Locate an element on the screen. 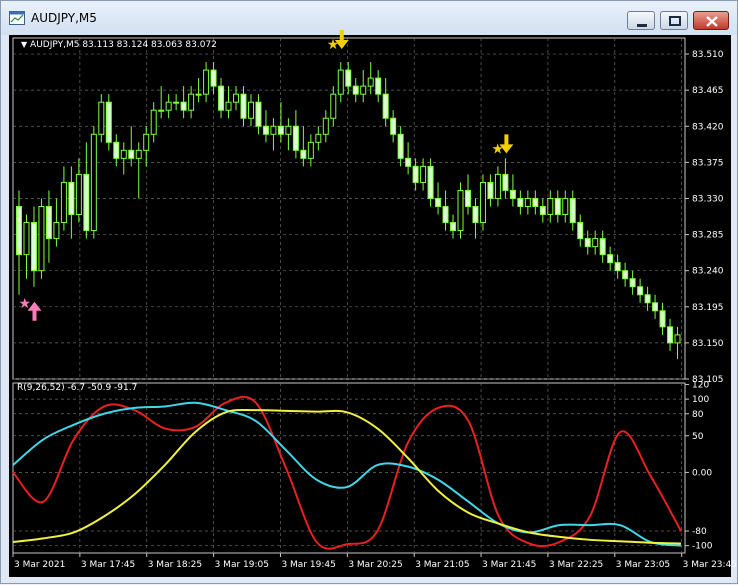 The height and width of the screenshot is (585, 738). indicator-tick-label: 120 is located at coordinates (700, 385).